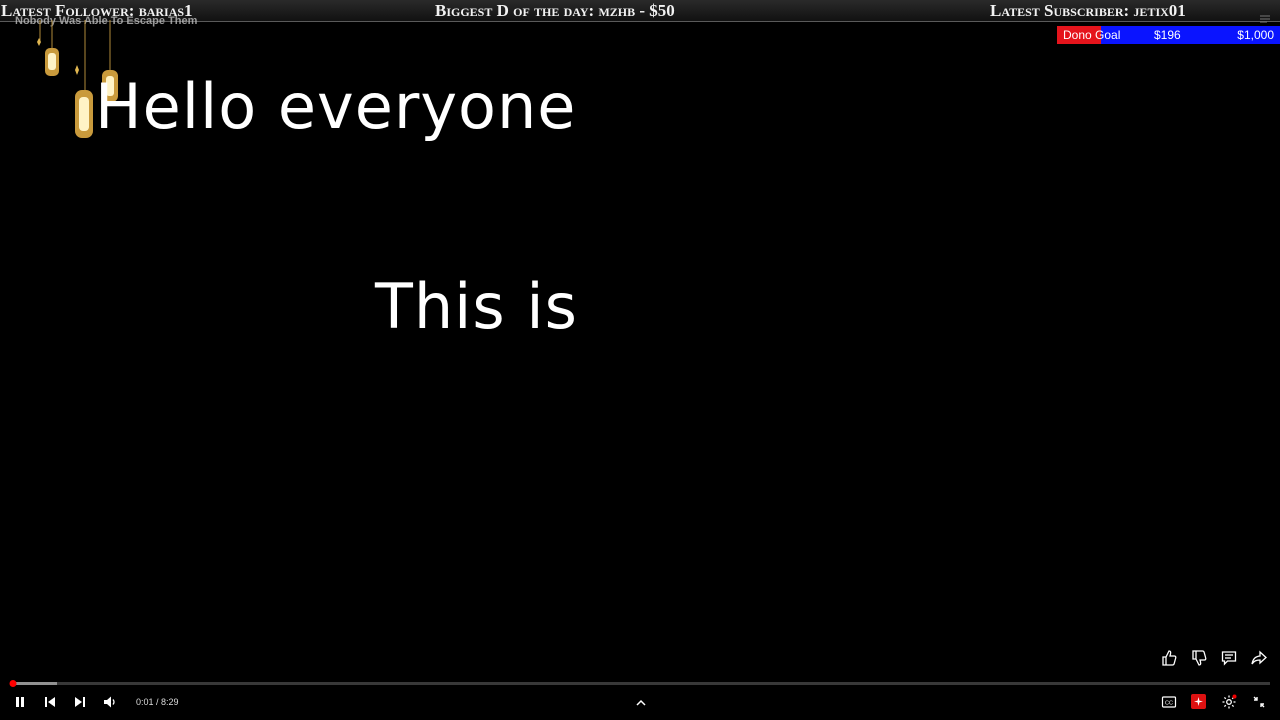  I want to click on buffered-bar, so click(33, 683).